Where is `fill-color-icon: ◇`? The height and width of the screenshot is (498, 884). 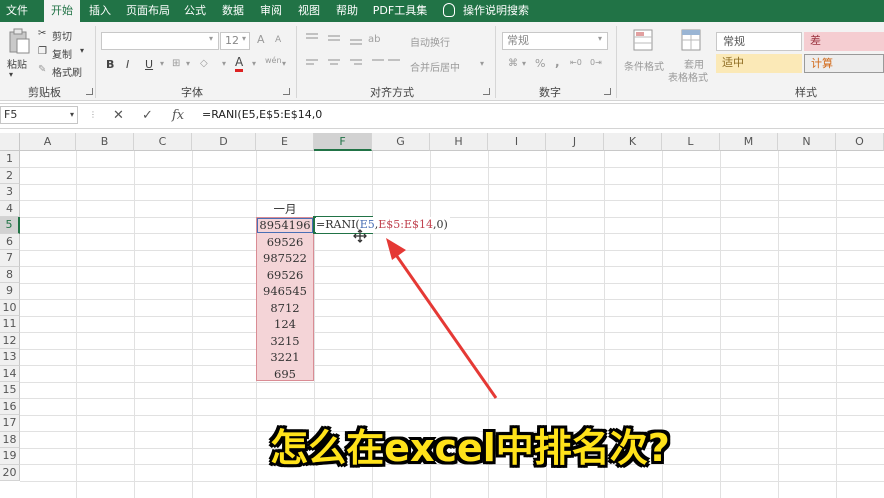 fill-color-icon: ◇ is located at coordinates (204, 63).